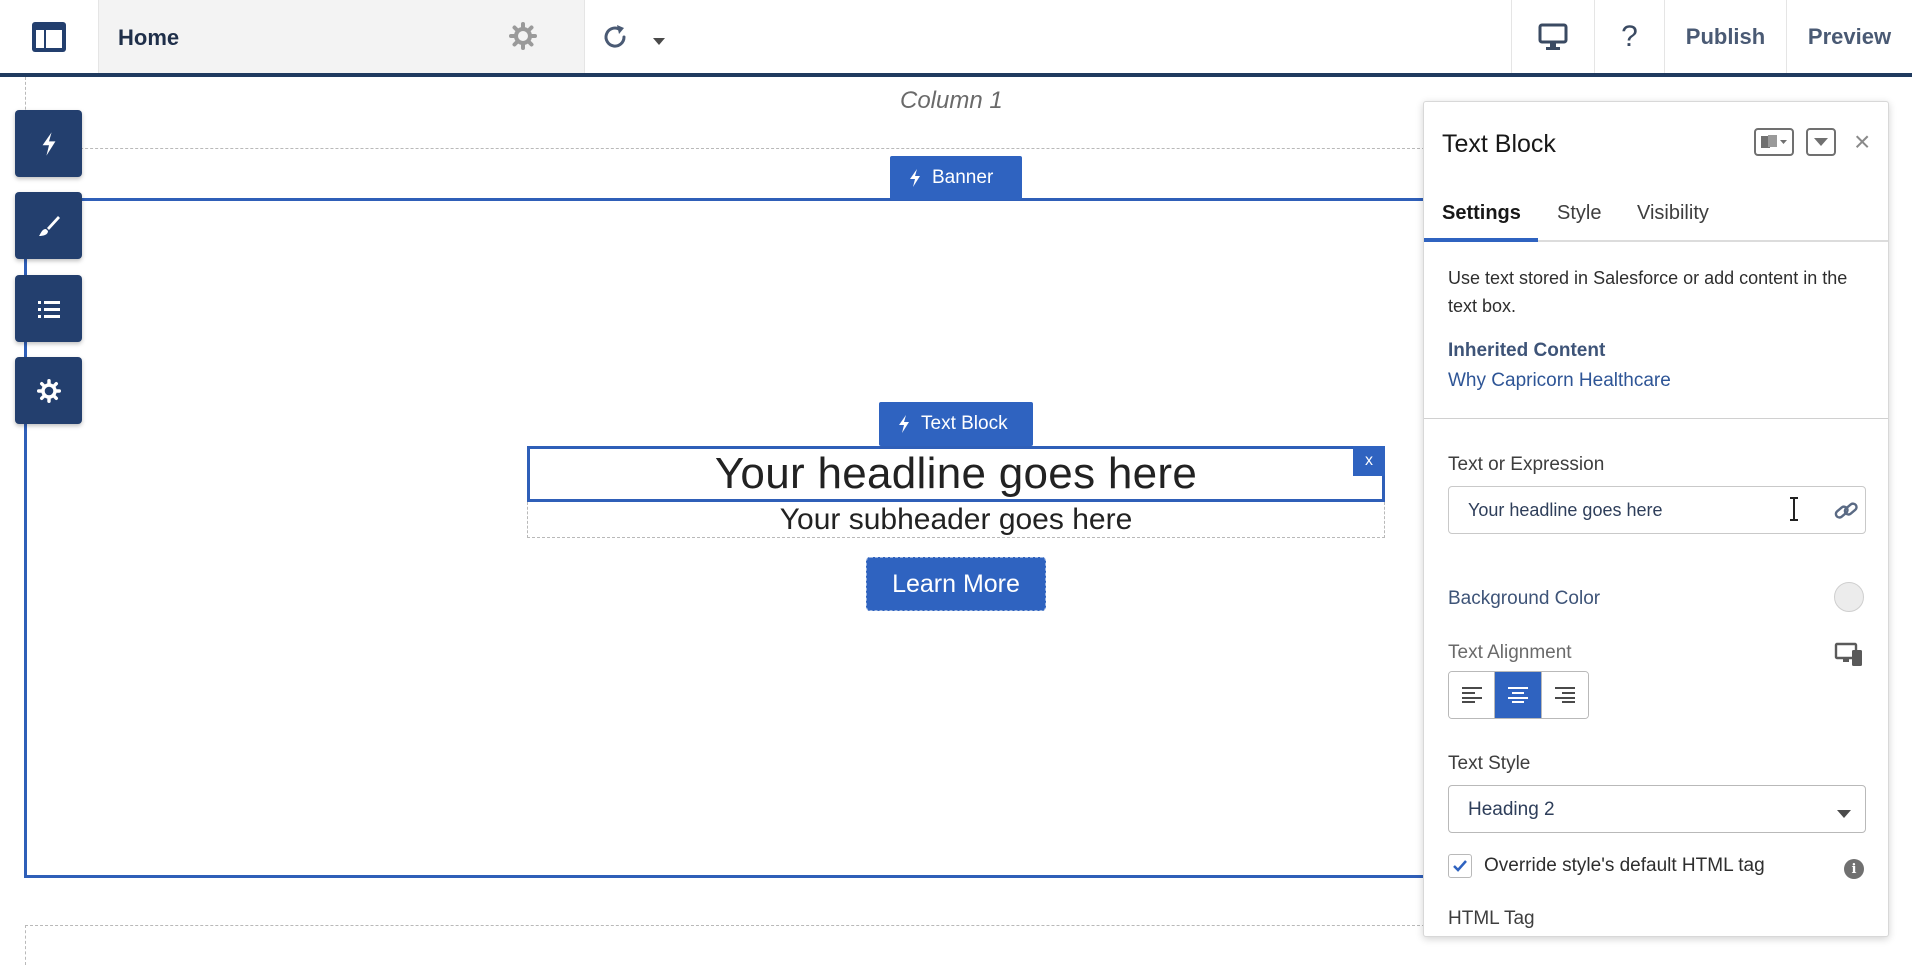  I want to click on help-icon: ?, so click(1629, 36).